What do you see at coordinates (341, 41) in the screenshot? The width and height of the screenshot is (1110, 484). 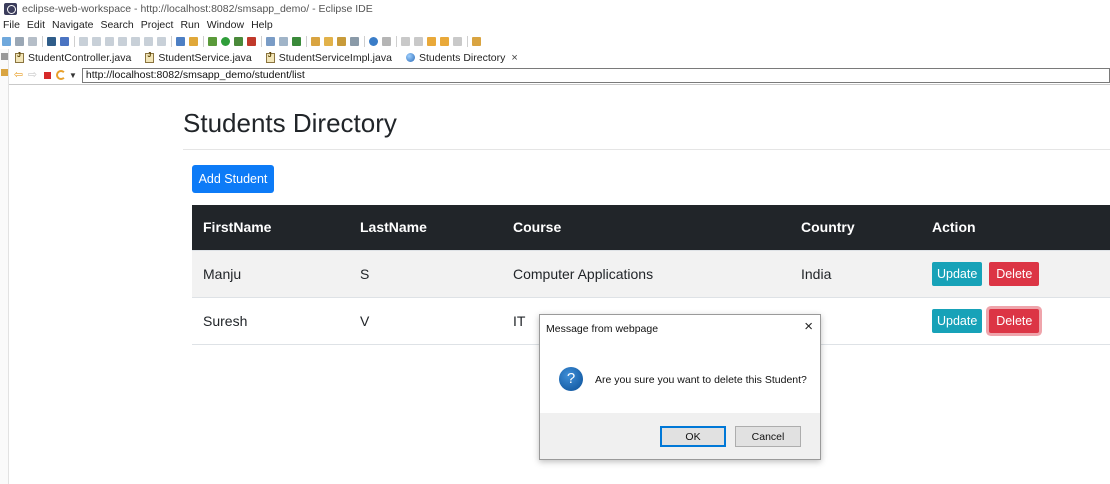 I see `pen-icon` at bounding box center [341, 41].